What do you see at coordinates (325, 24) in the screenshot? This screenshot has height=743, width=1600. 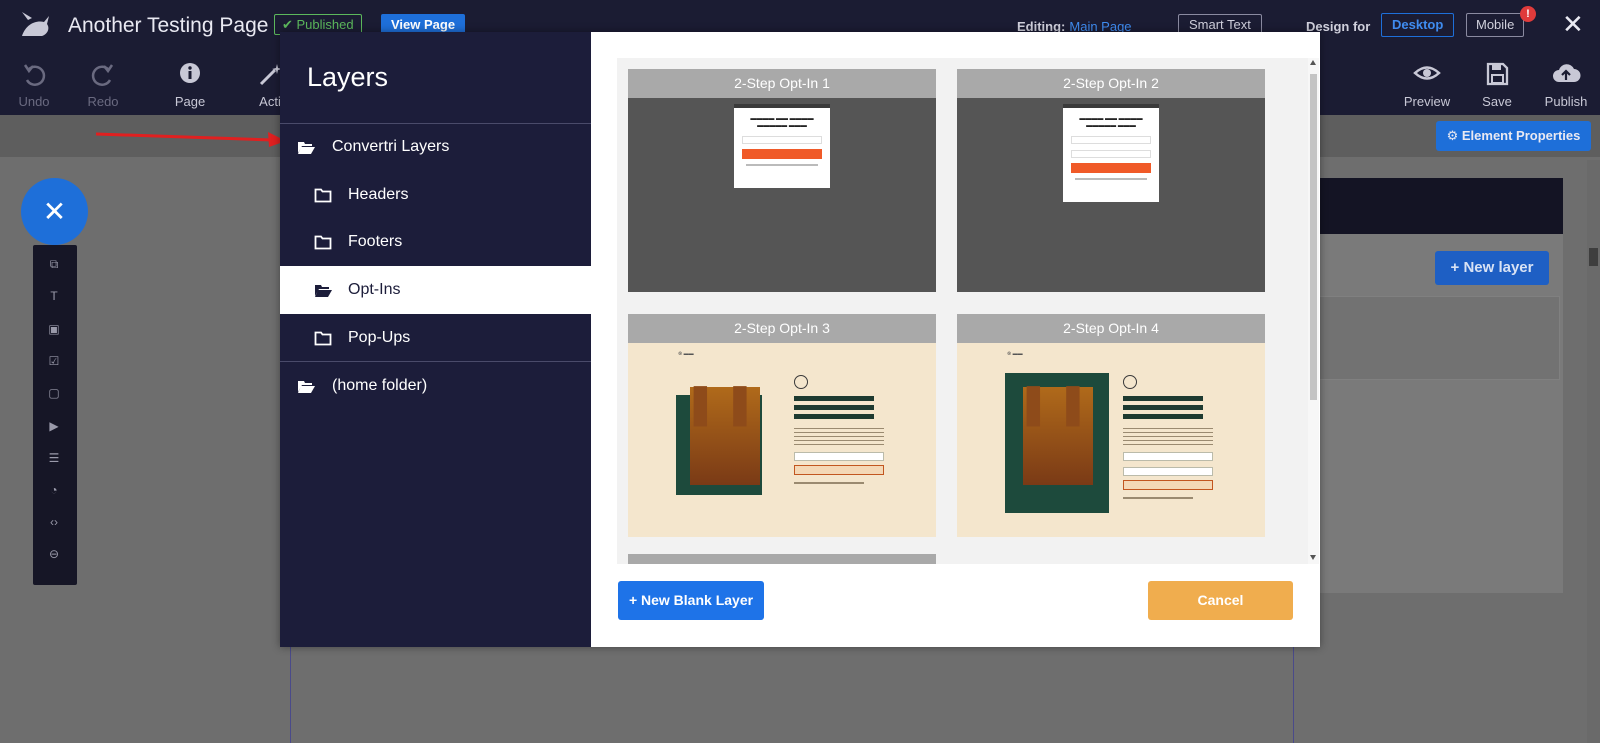 I see `published-label: Published` at bounding box center [325, 24].